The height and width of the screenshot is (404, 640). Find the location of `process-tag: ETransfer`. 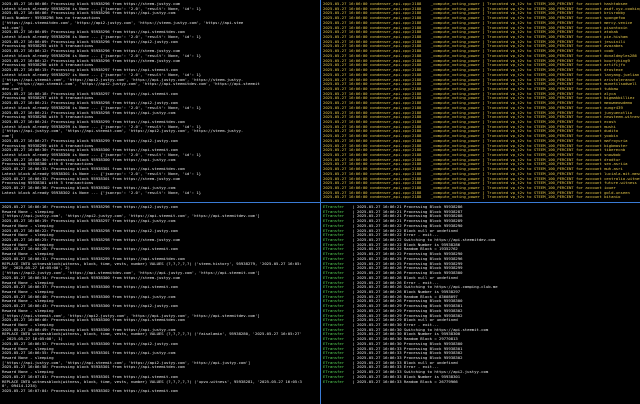

process-tag: ETransfer is located at coordinates (334, 381).